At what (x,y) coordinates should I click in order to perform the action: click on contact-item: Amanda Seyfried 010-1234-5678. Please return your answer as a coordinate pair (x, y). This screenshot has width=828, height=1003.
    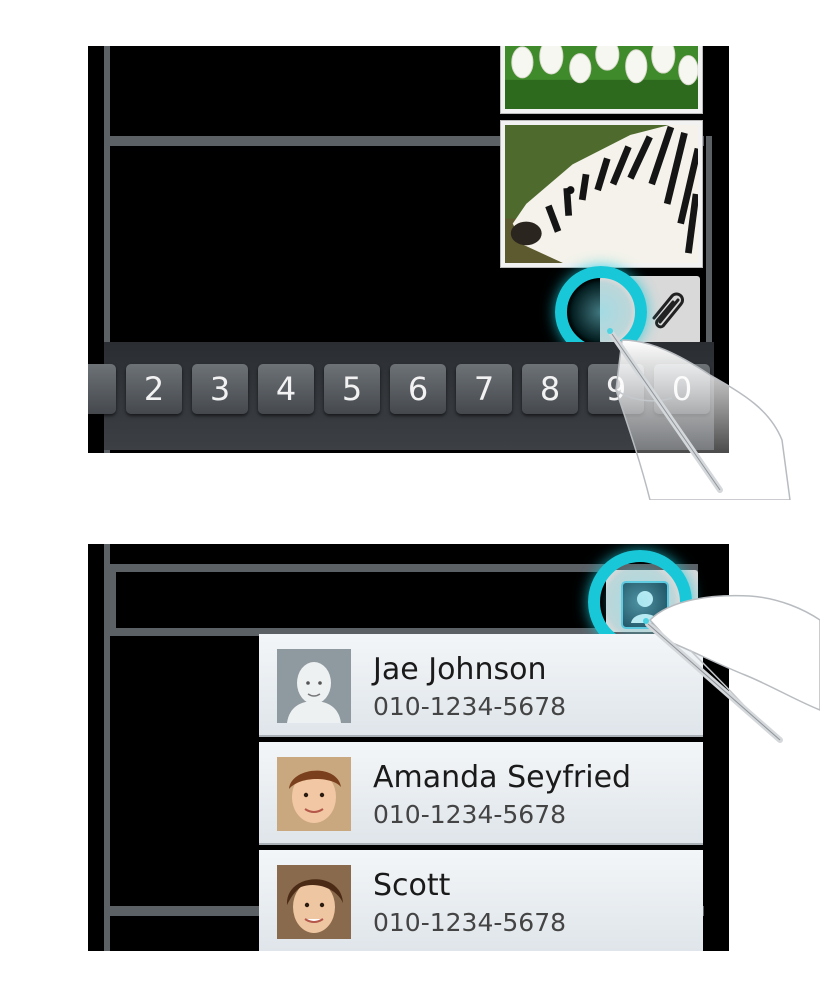
    Looking at the image, I should click on (481, 793).